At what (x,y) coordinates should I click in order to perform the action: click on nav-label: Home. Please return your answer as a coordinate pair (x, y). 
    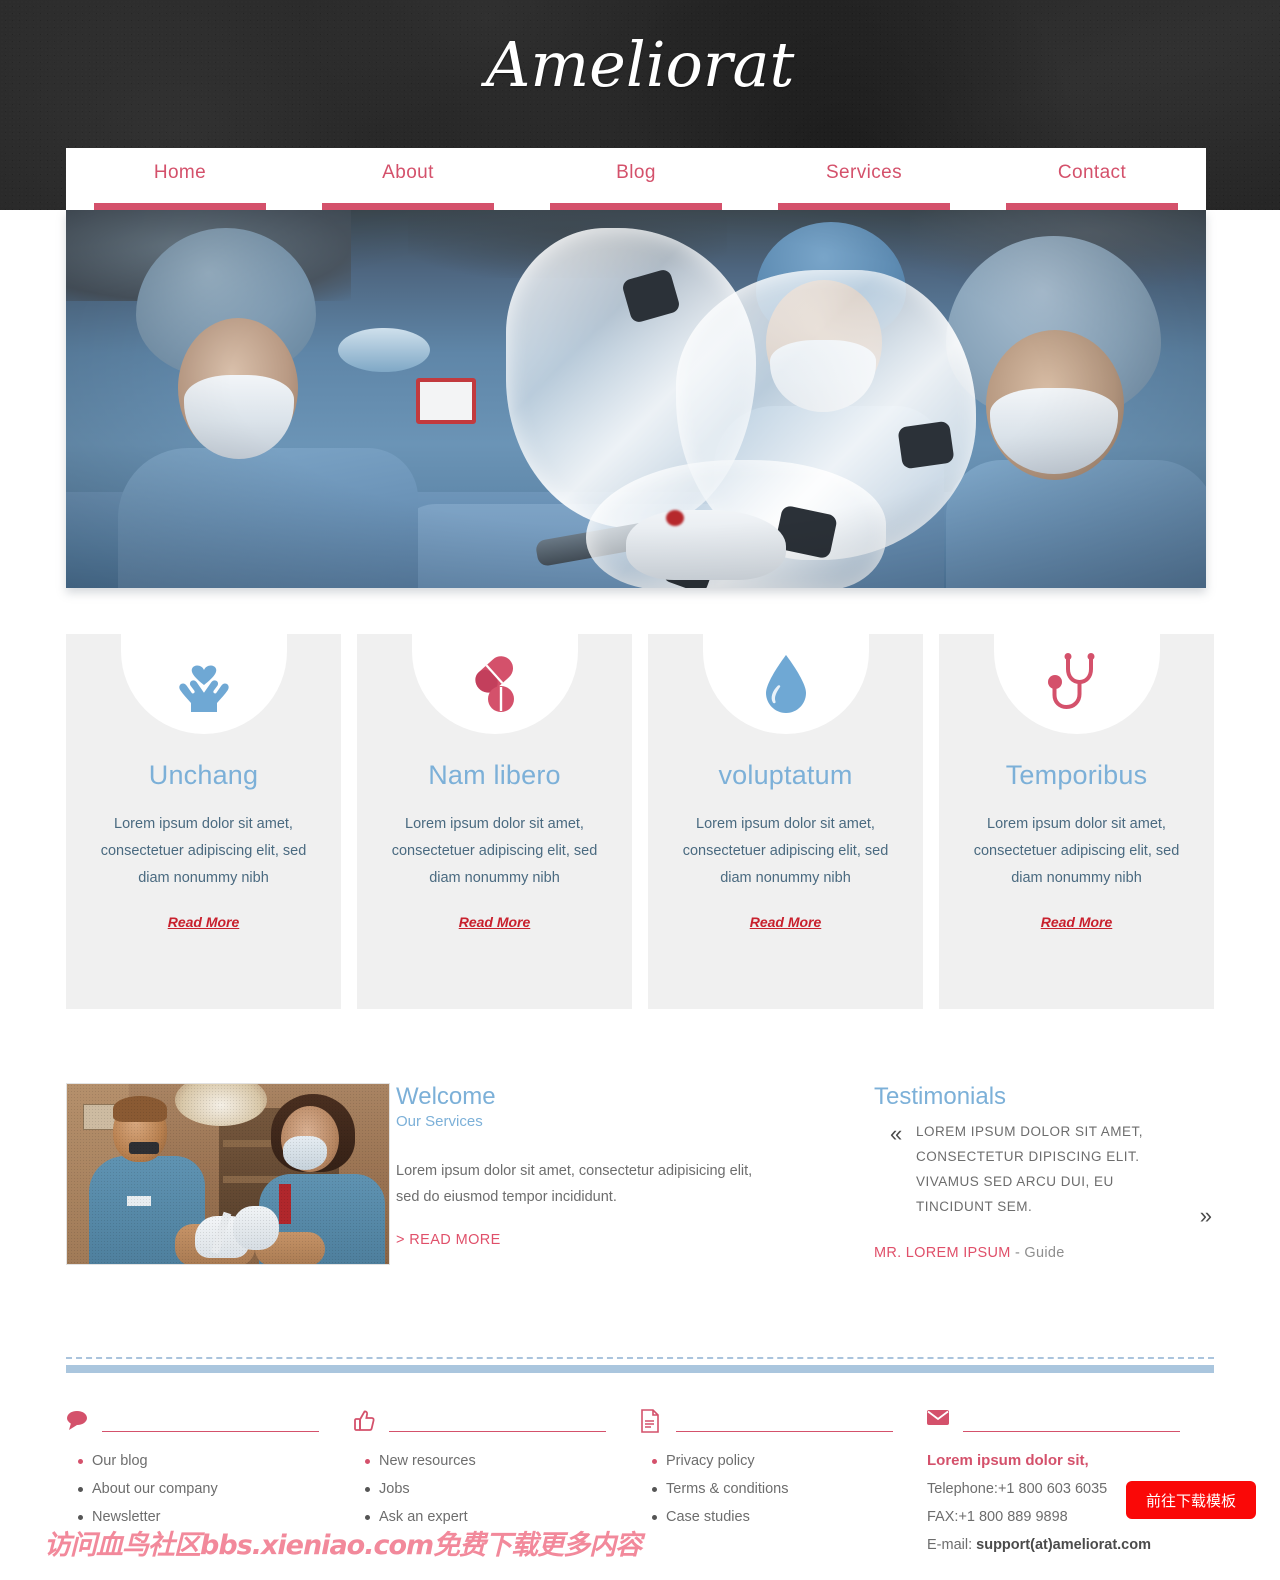
    Looking at the image, I should click on (180, 172).